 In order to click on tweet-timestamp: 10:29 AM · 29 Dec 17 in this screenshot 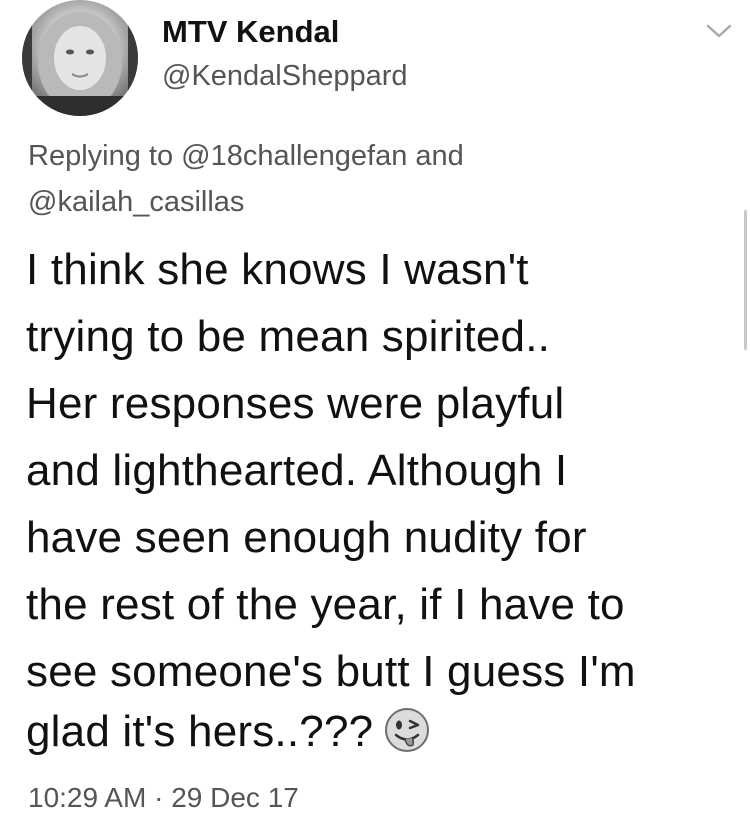, I will do `click(163, 798)`.